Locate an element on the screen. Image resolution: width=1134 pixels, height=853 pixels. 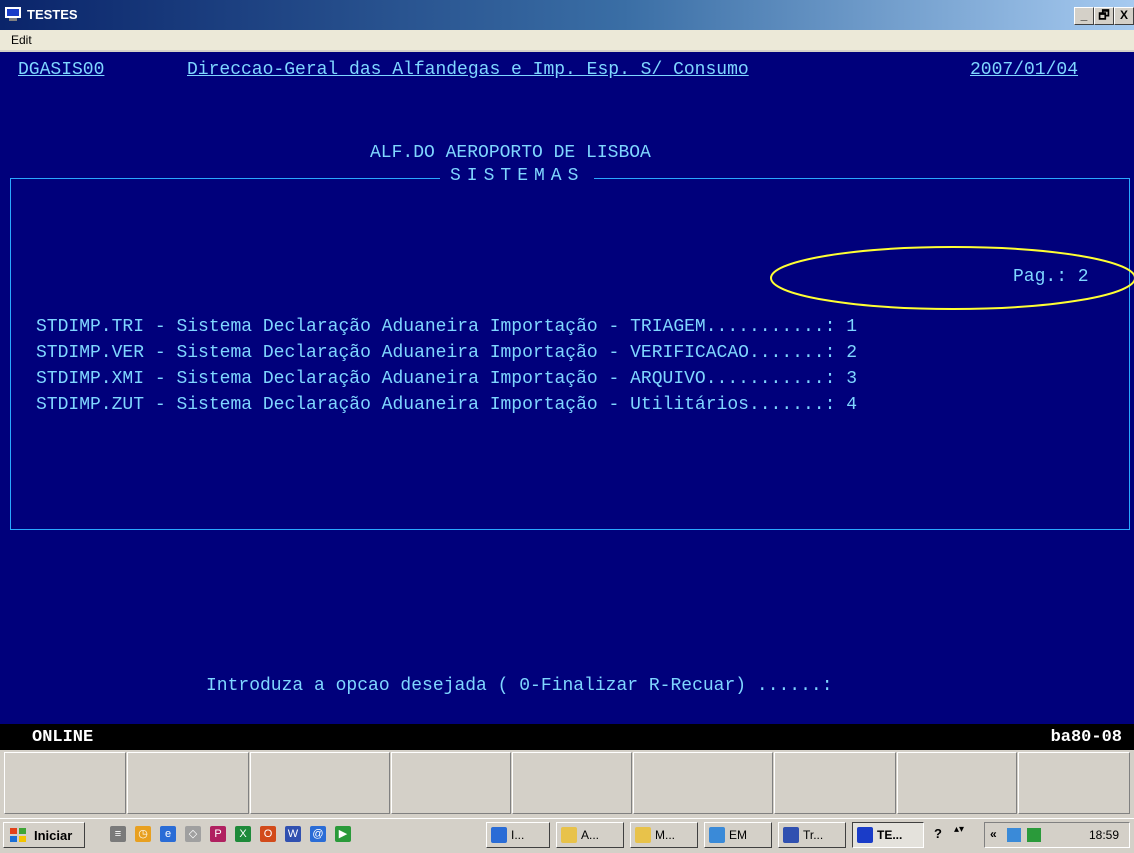
tray-expand-icon: « is located at coordinates (993, 834).